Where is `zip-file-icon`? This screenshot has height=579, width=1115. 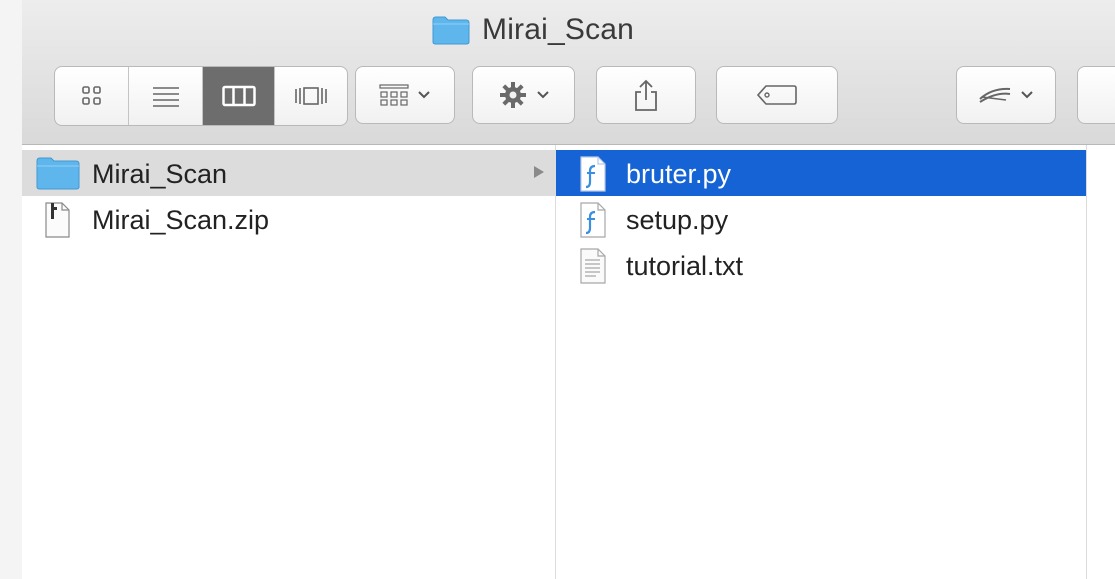 zip-file-icon is located at coordinates (57, 220).